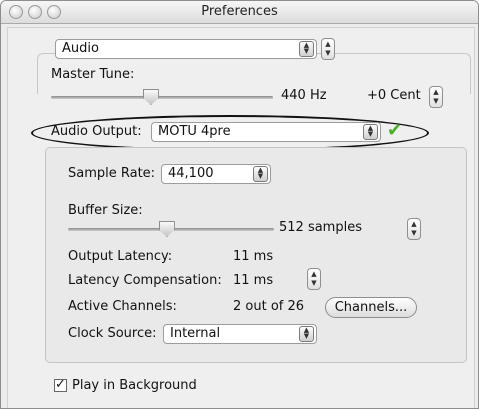 The image size is (479, 409). What do you see at coordinates (216, 174) in the screenshot?
I see `sample-rate-popup: 44,100 ▲ ▼` at bounding box center [216, 174].